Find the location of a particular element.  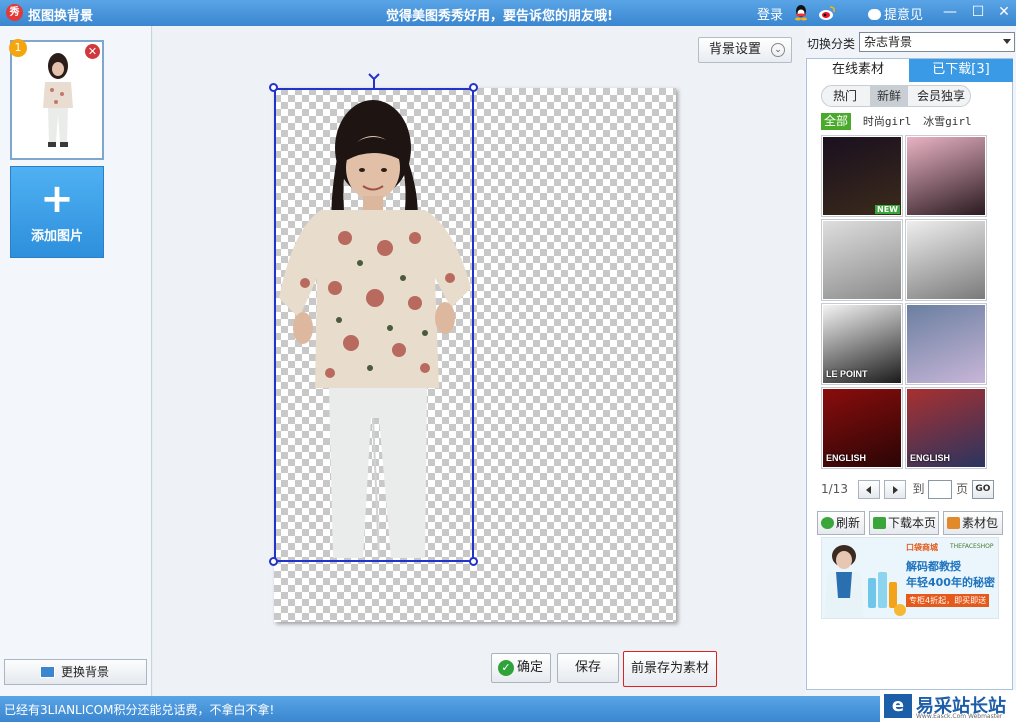

next-page-button is located at coordinates (894, 489).